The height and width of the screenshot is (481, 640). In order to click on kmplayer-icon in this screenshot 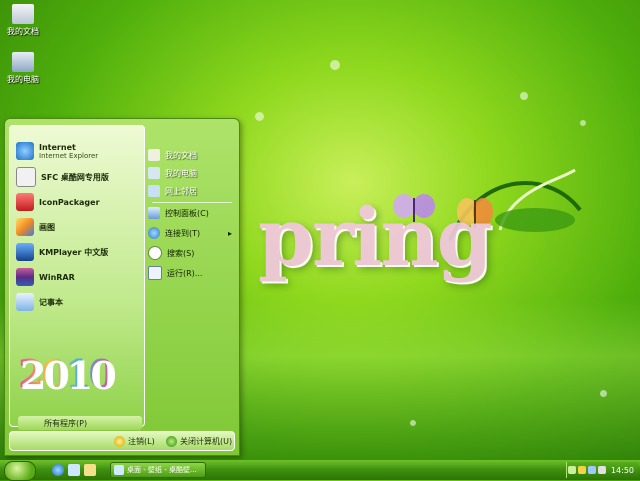, I will do `click(25, 252)`.